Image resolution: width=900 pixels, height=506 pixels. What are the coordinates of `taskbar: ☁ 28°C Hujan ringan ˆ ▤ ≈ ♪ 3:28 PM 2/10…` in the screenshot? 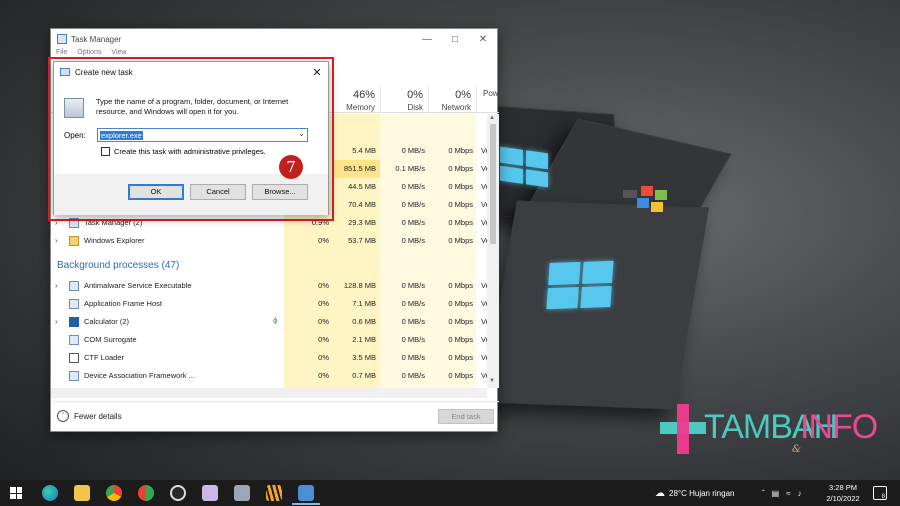 It's located at (450, 493).